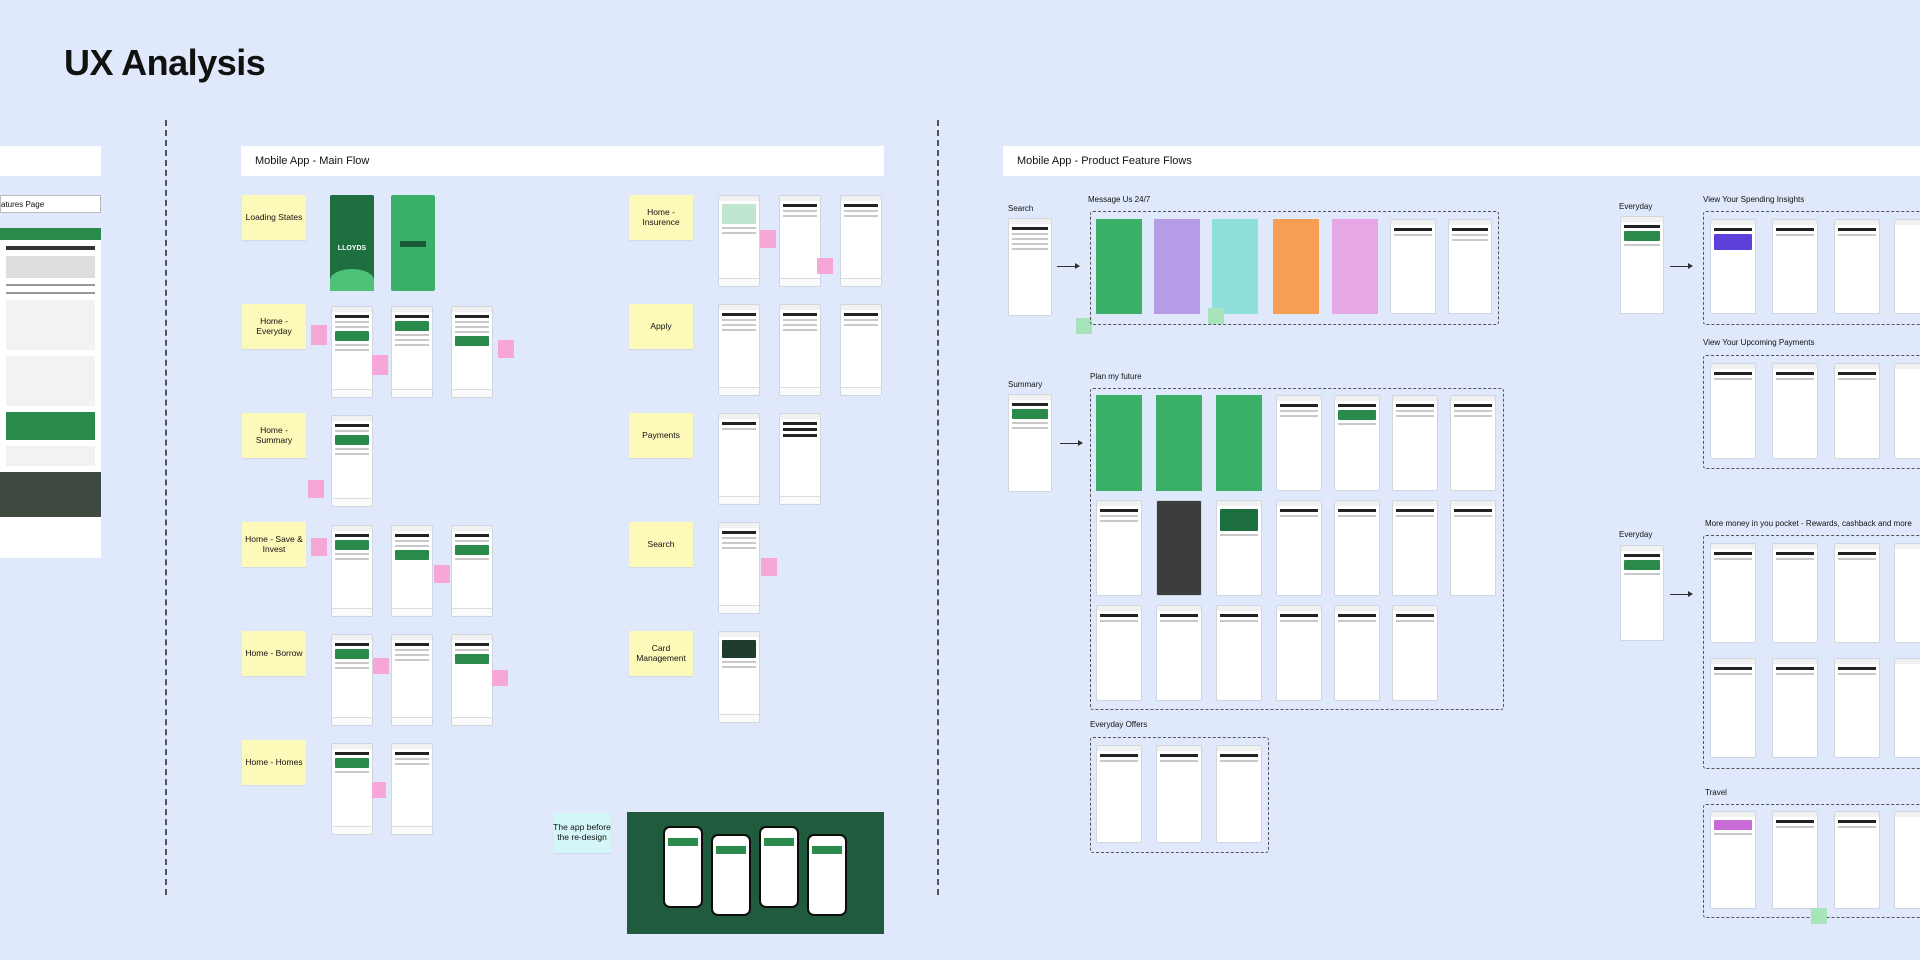  Describe the element at coordinates (1636, 534) in the screenshot. I see `flow-label-everyday-2: Everyday` at that location.